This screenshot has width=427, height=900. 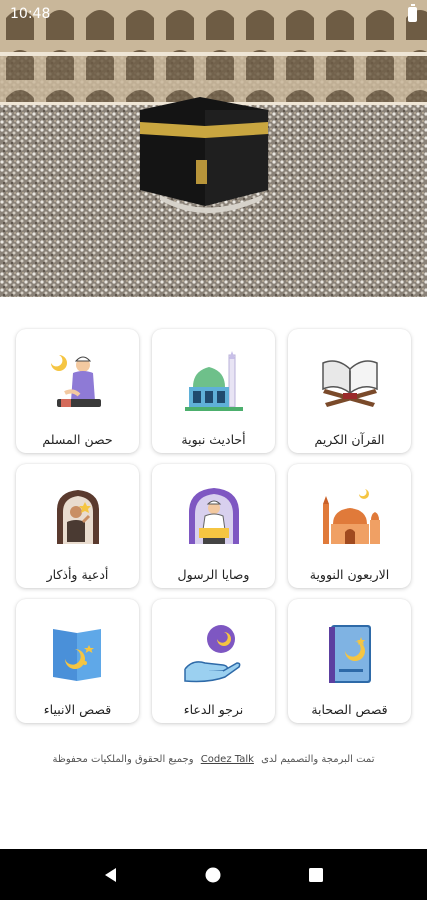 What do you see at coordinates (211, 654) in the screenshot?
I see `hand-moon-icon` at bounding box center [211, 654].